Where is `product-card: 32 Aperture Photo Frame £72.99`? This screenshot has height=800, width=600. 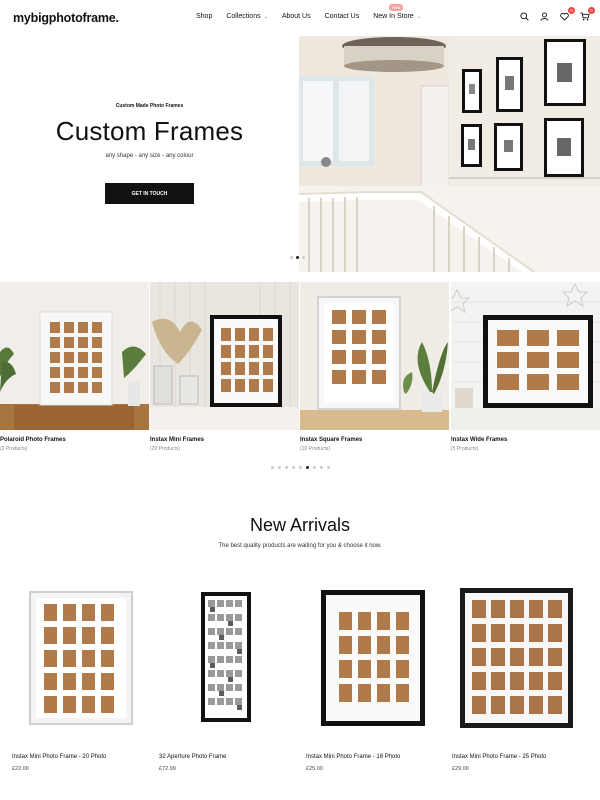
product-card: 32 Aperture Photo Frame £72.99 is located at coordinates (231, 676).